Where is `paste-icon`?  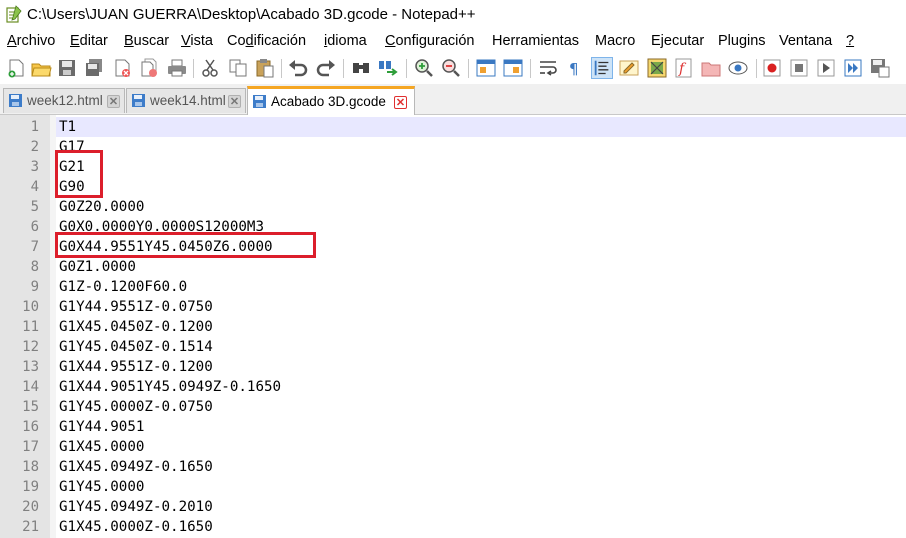
paste-icon is located at coordinates (265, 68).